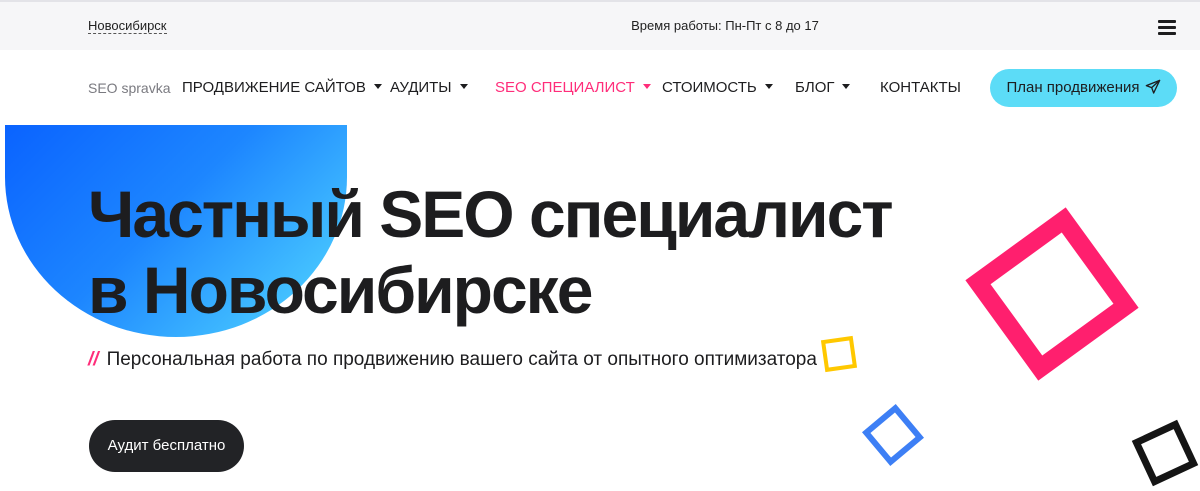  I want to click on nav-item-label: СТОИМОСТЬ, so click(709, 87).